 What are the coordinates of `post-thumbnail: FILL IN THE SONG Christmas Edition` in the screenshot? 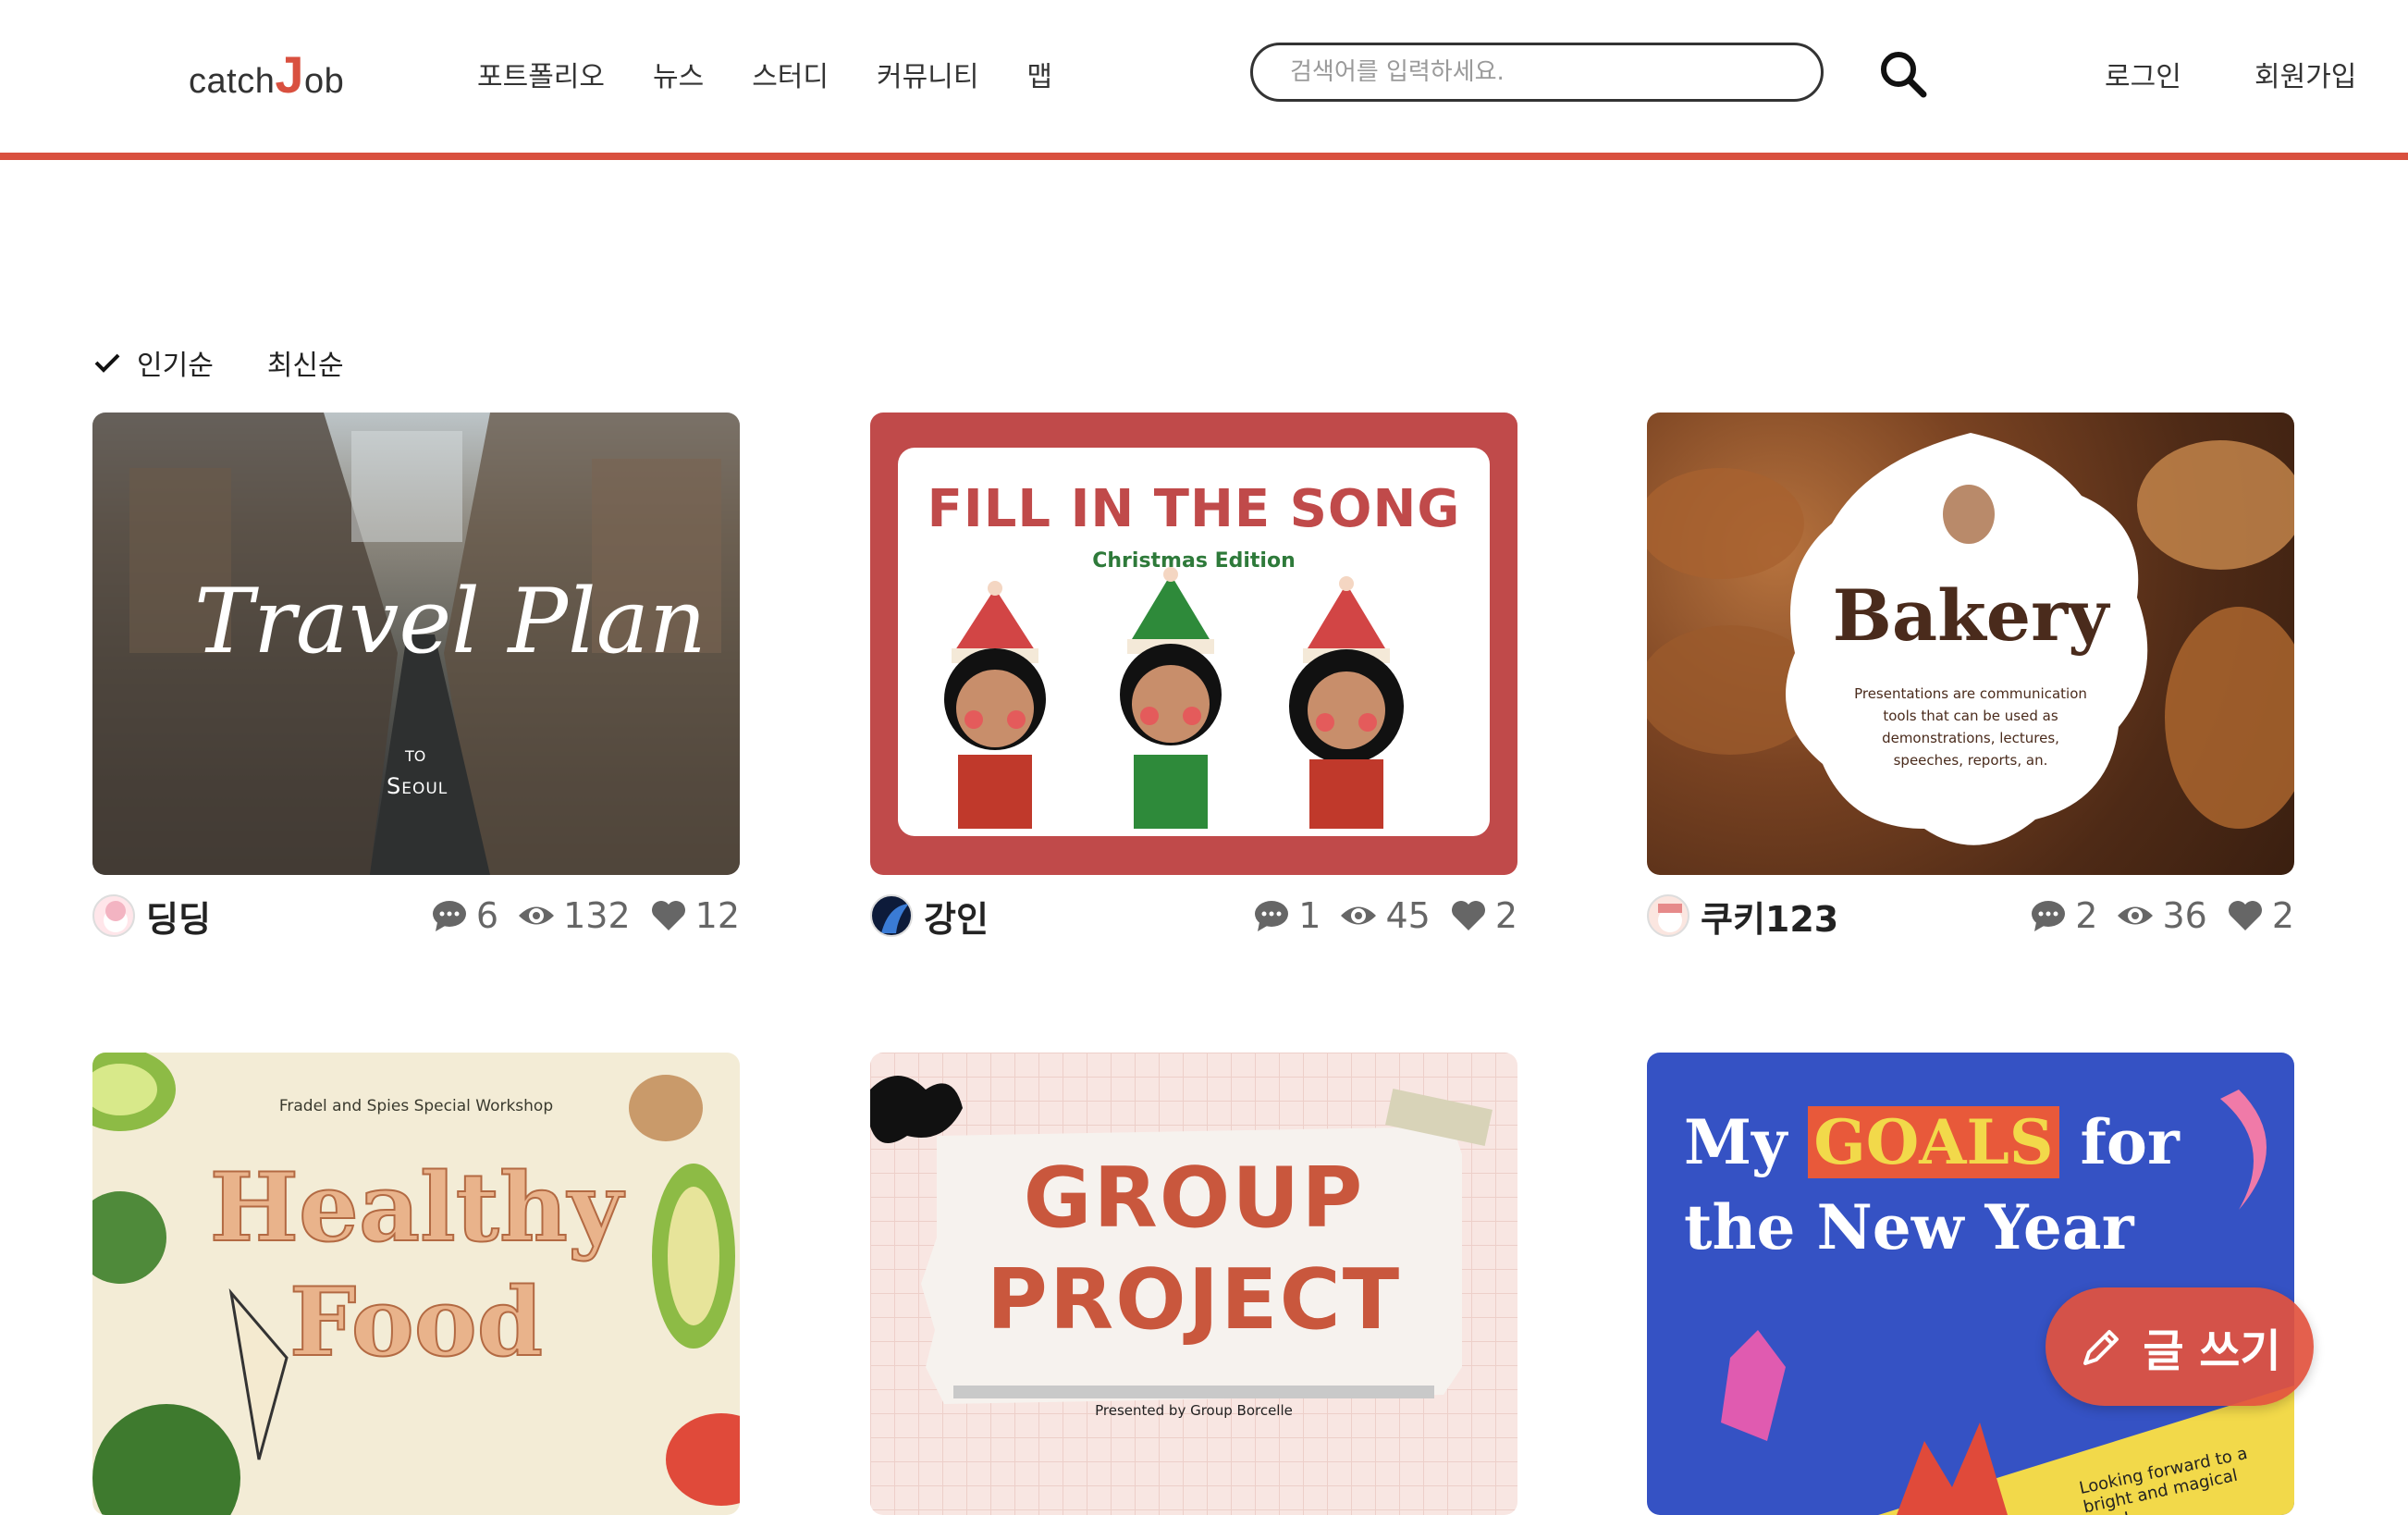 It's located at (1193, 644).